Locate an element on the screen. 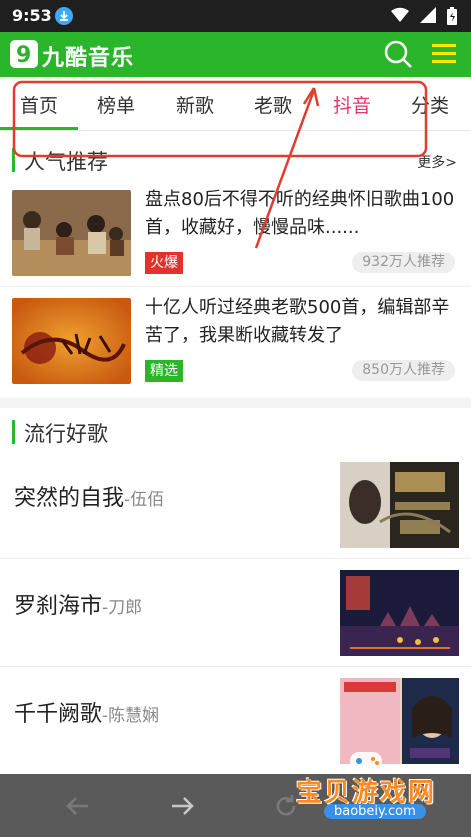 Image resolution: width=471 pixels, height=837 pixels. search-icon is located at coordinates (398, 54).